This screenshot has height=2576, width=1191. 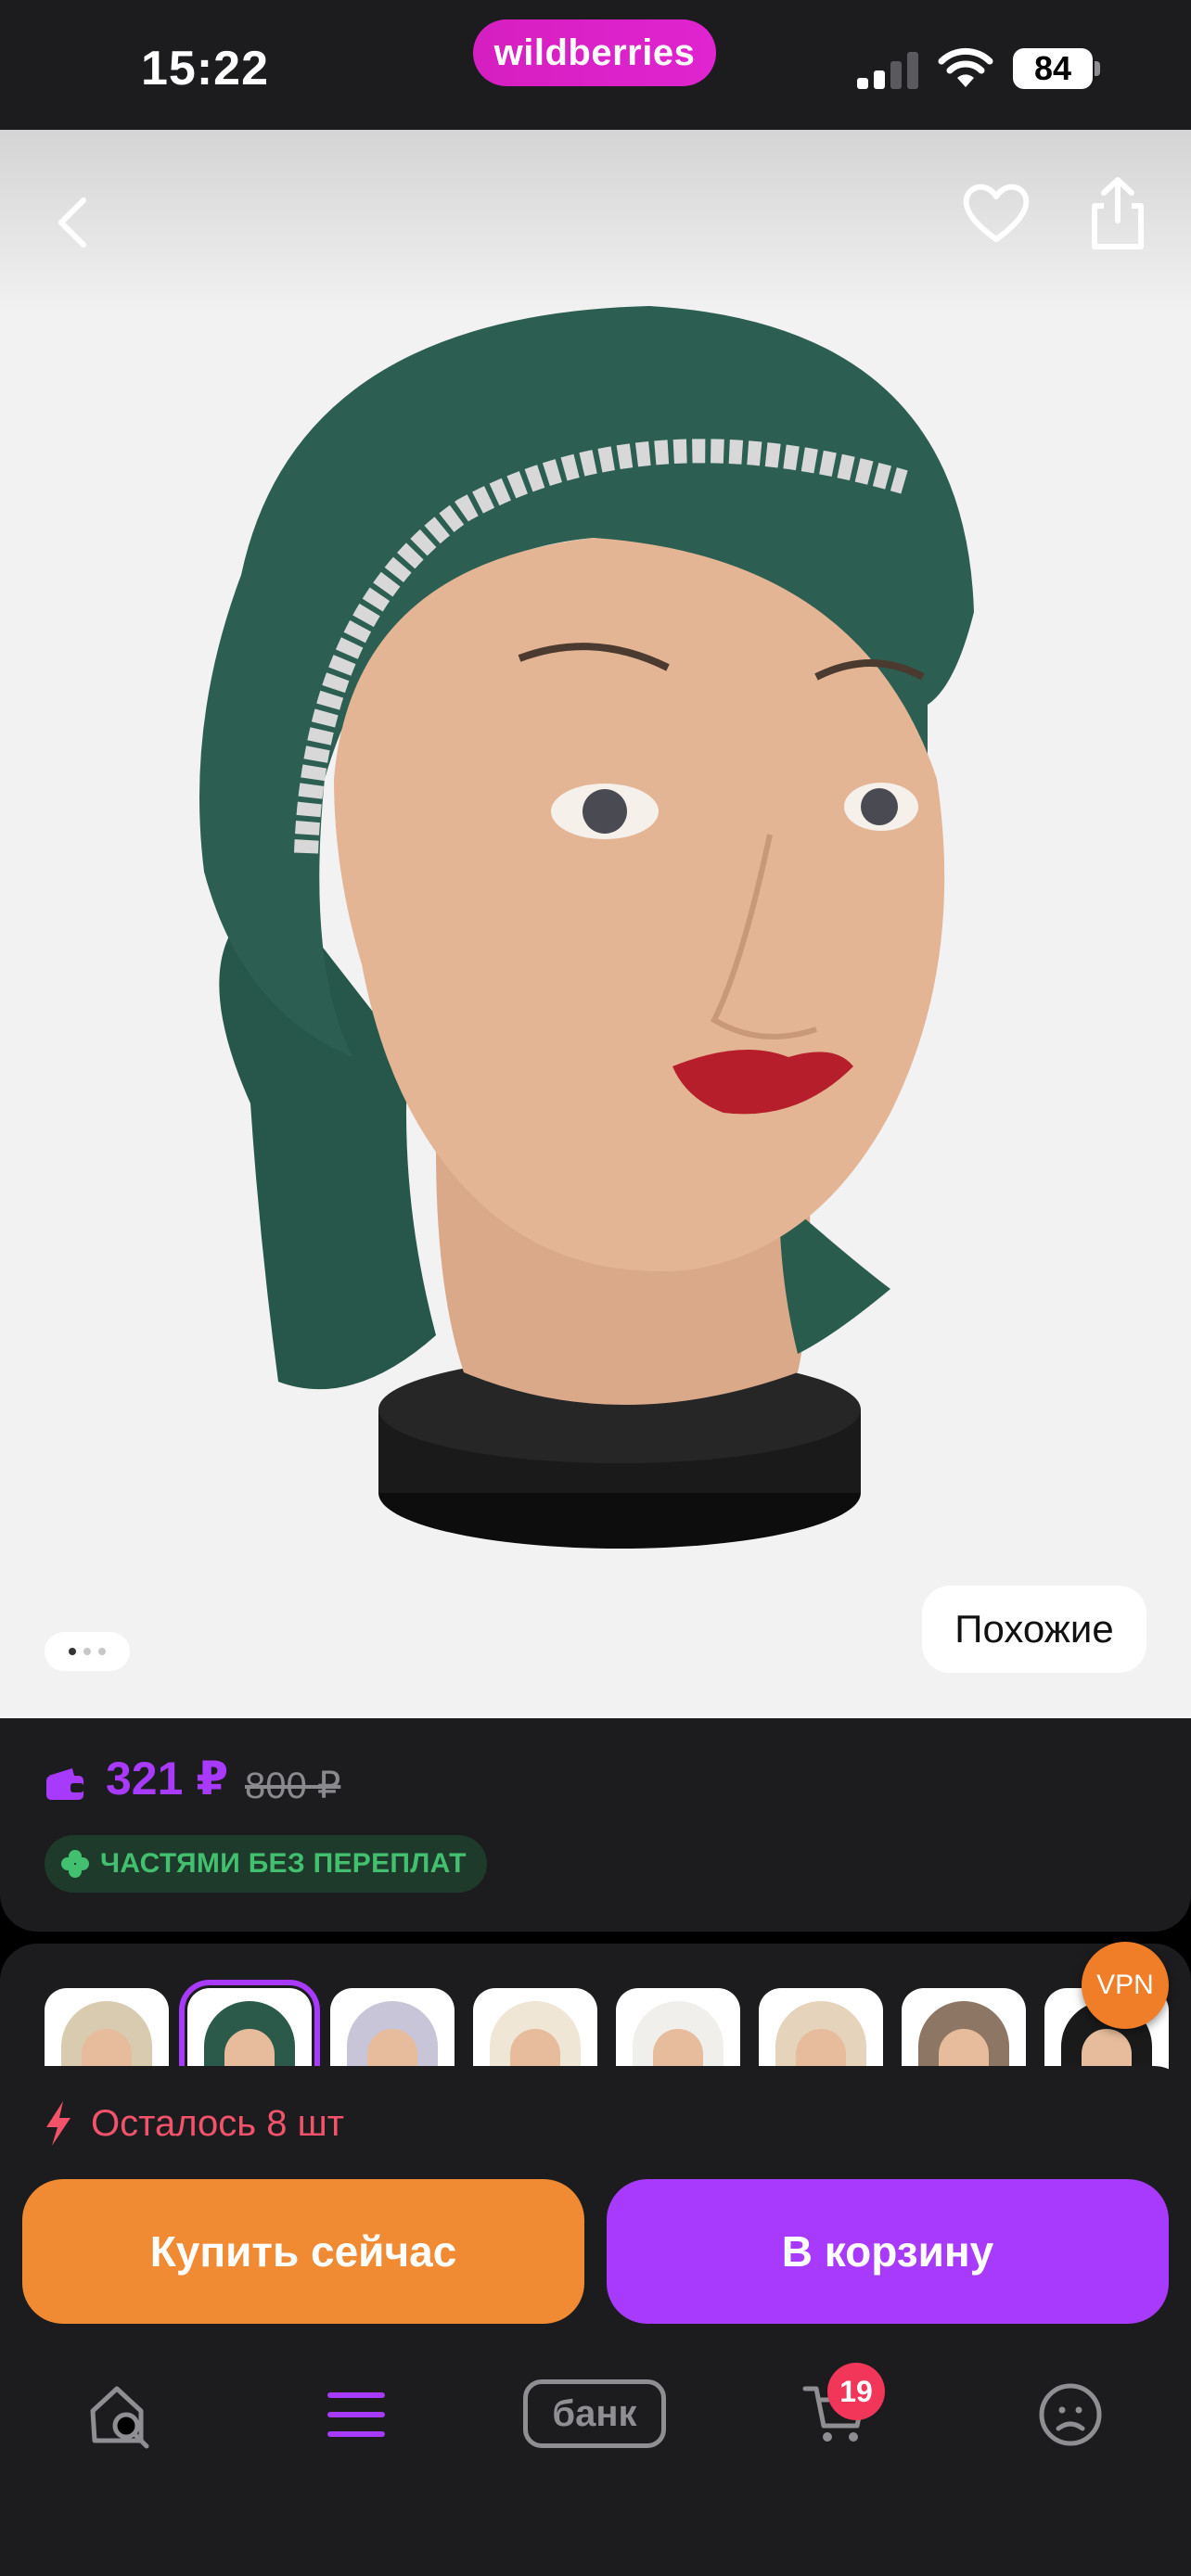 I want to click on battery-level: 84, so click(x=1053, y=68).